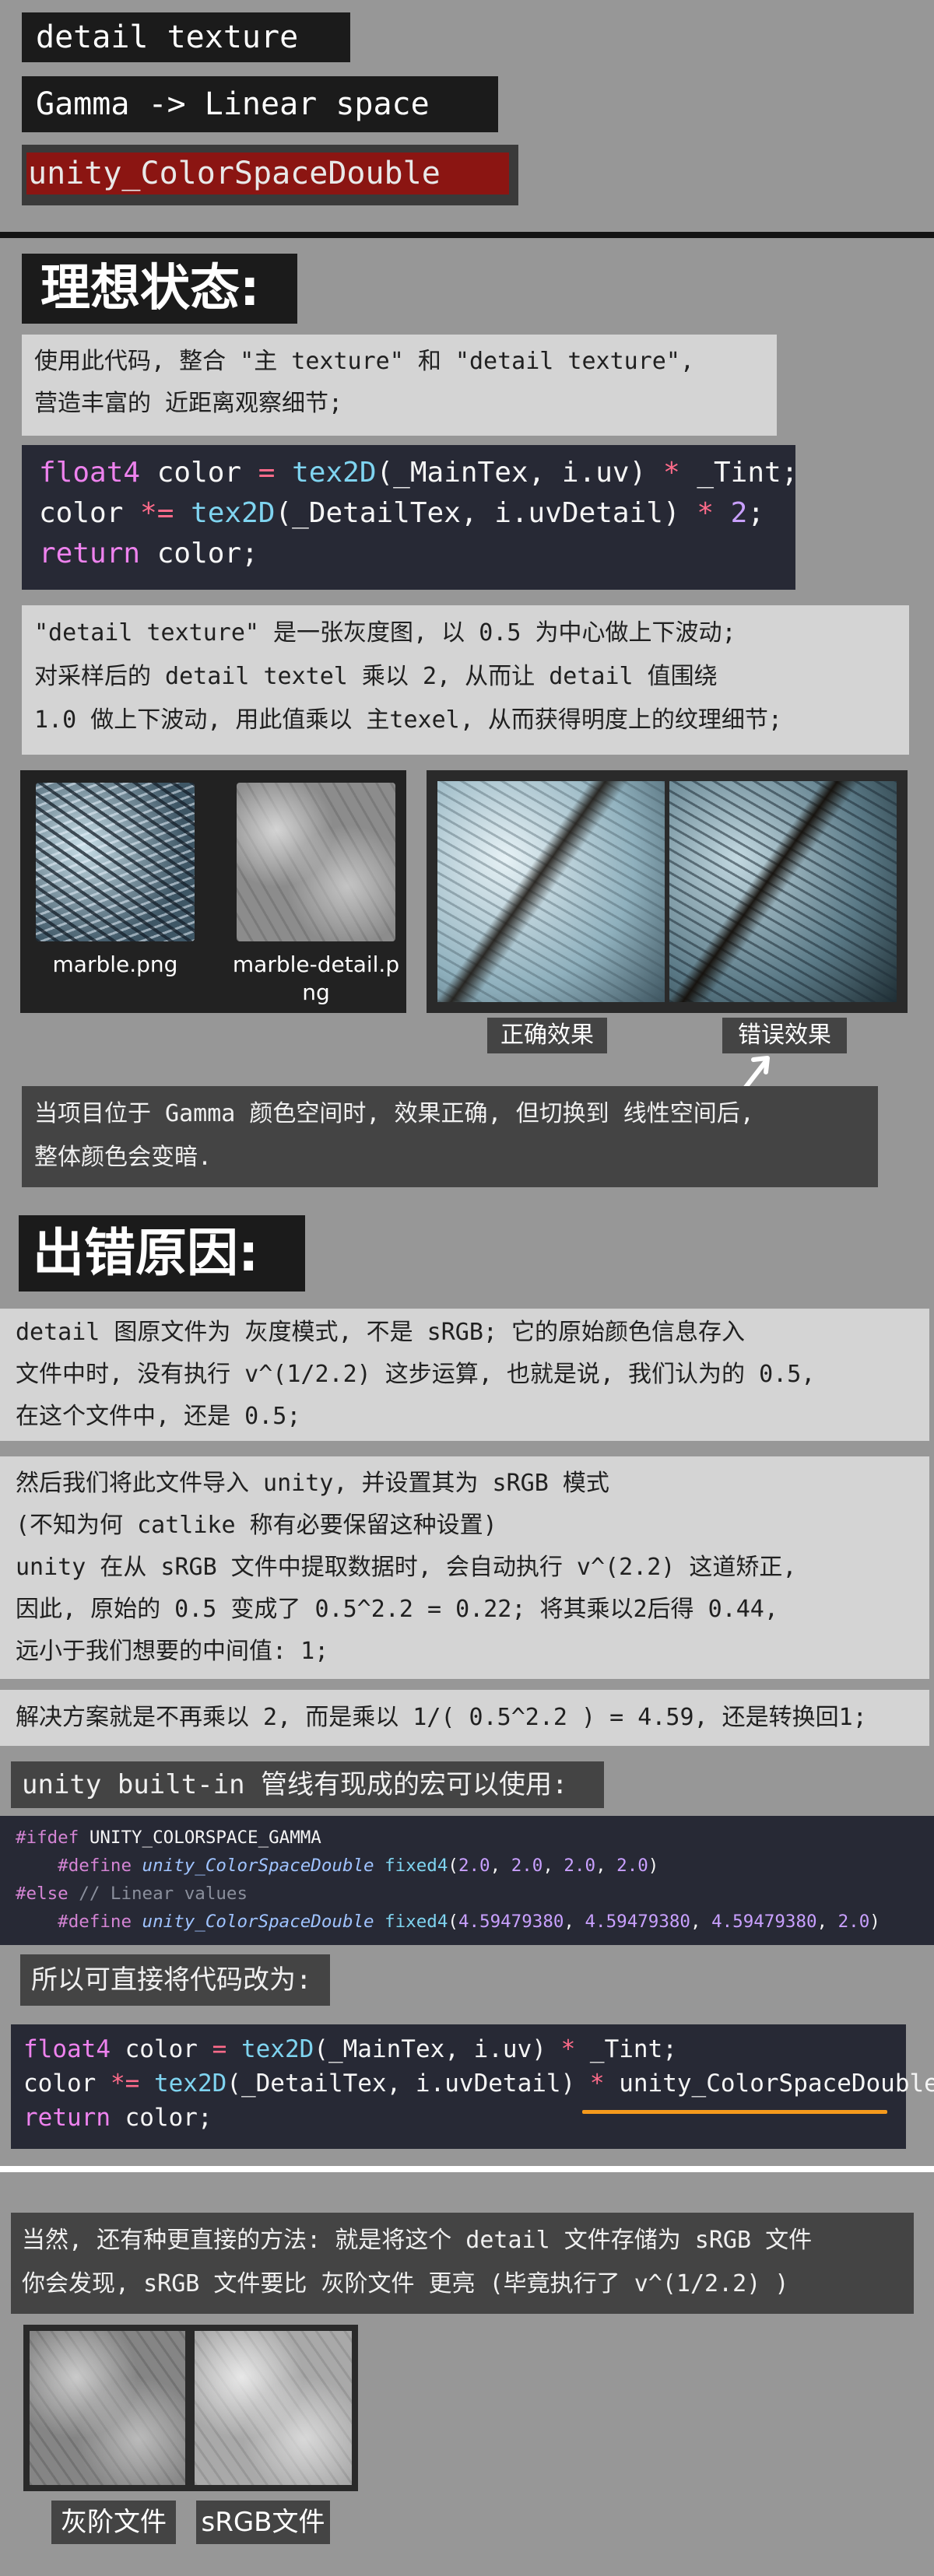  Describe the element at coordinates (263, 2522) in the screenshot. I see `srgb-file-label: sRGB文件` at that location.